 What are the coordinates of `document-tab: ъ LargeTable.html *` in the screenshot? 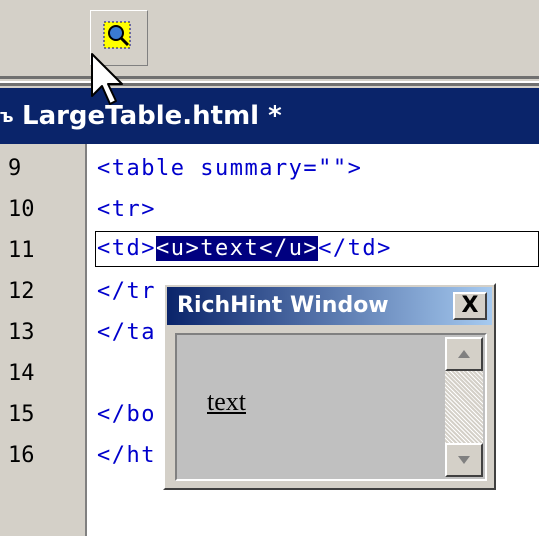 It's located at (269, 116).